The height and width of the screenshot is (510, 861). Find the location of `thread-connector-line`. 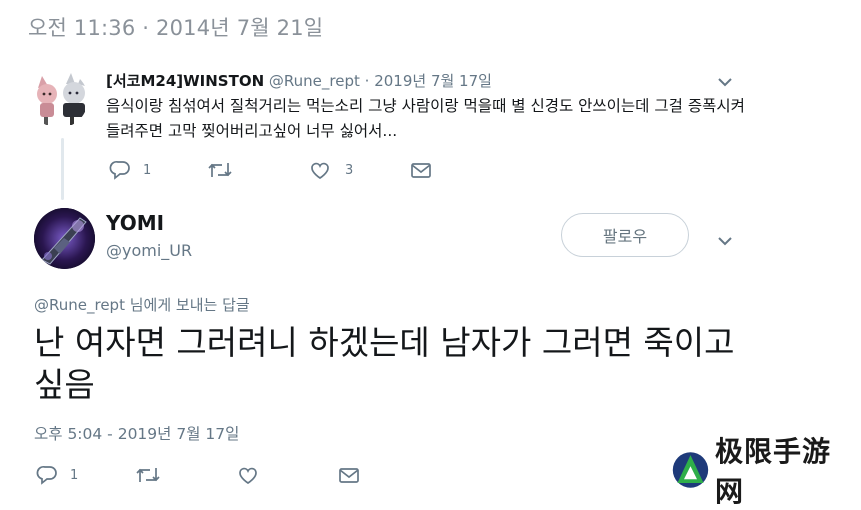

thread-connector-line is located at coordinates (62, 169).